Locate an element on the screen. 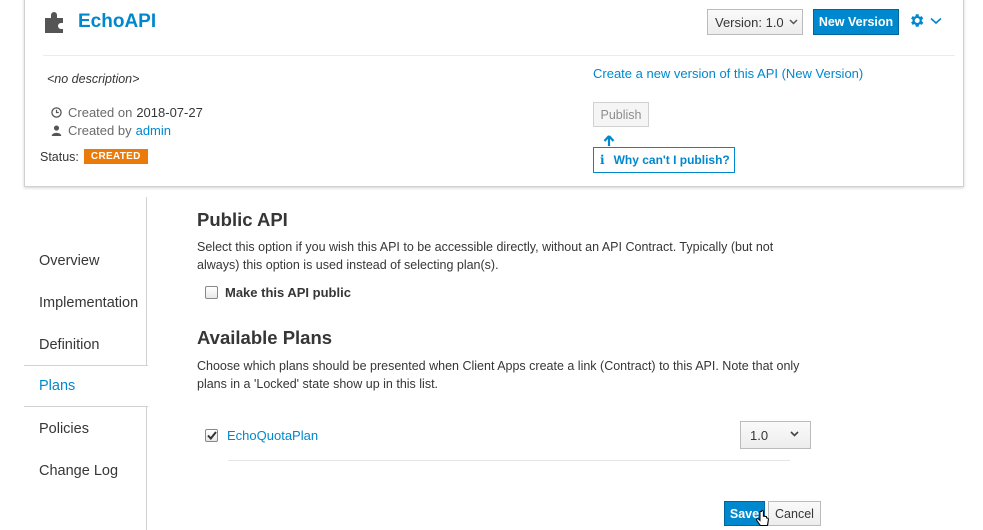 The height and width of the screenshot is (530, 983). sidebar-item-plans: Plans is located at coordinates (86, 386).